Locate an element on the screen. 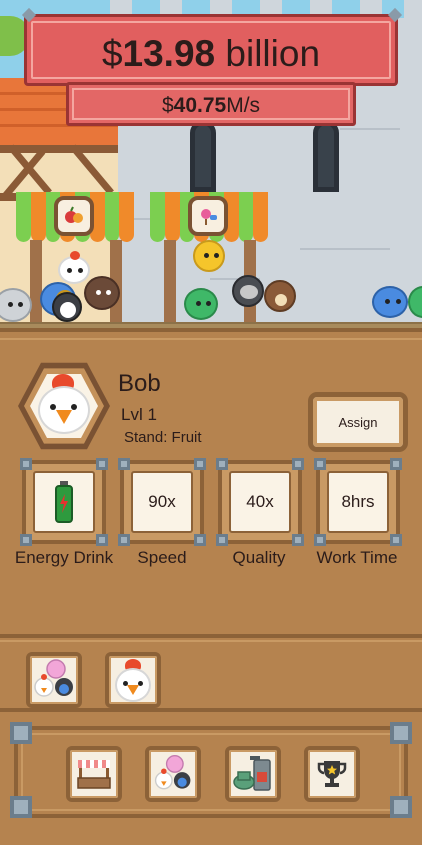  nav-achievements-button is located at coordinates (332, 774).